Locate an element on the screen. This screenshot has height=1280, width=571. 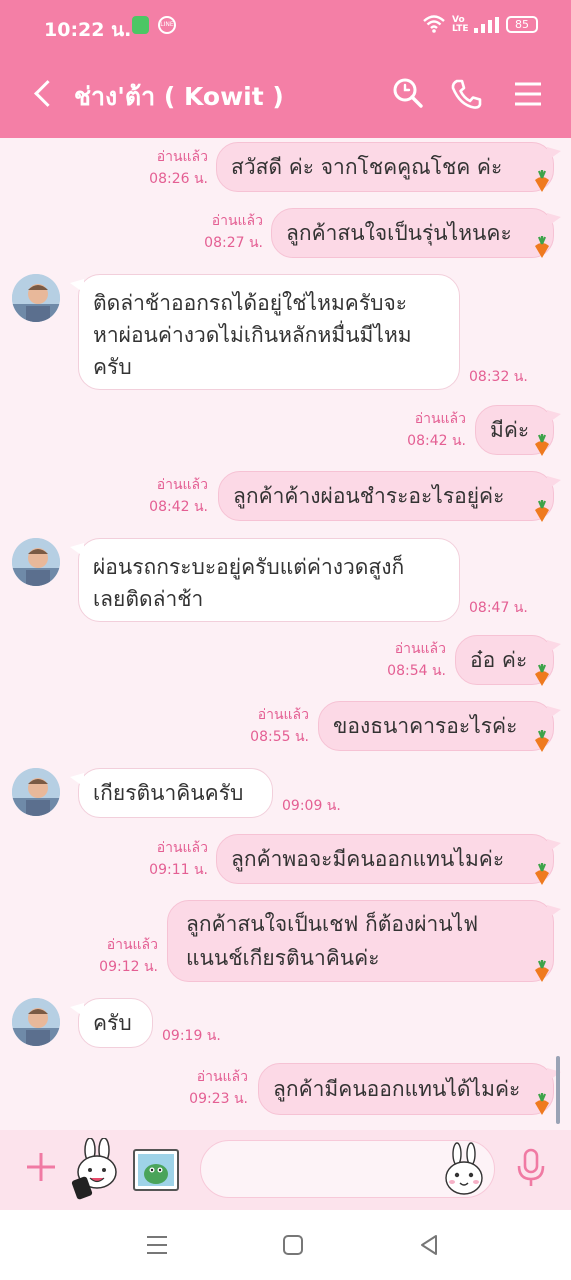
chat-header: ช่าง'ต้า ( Kowit ) is located at coordinates (285, 97).